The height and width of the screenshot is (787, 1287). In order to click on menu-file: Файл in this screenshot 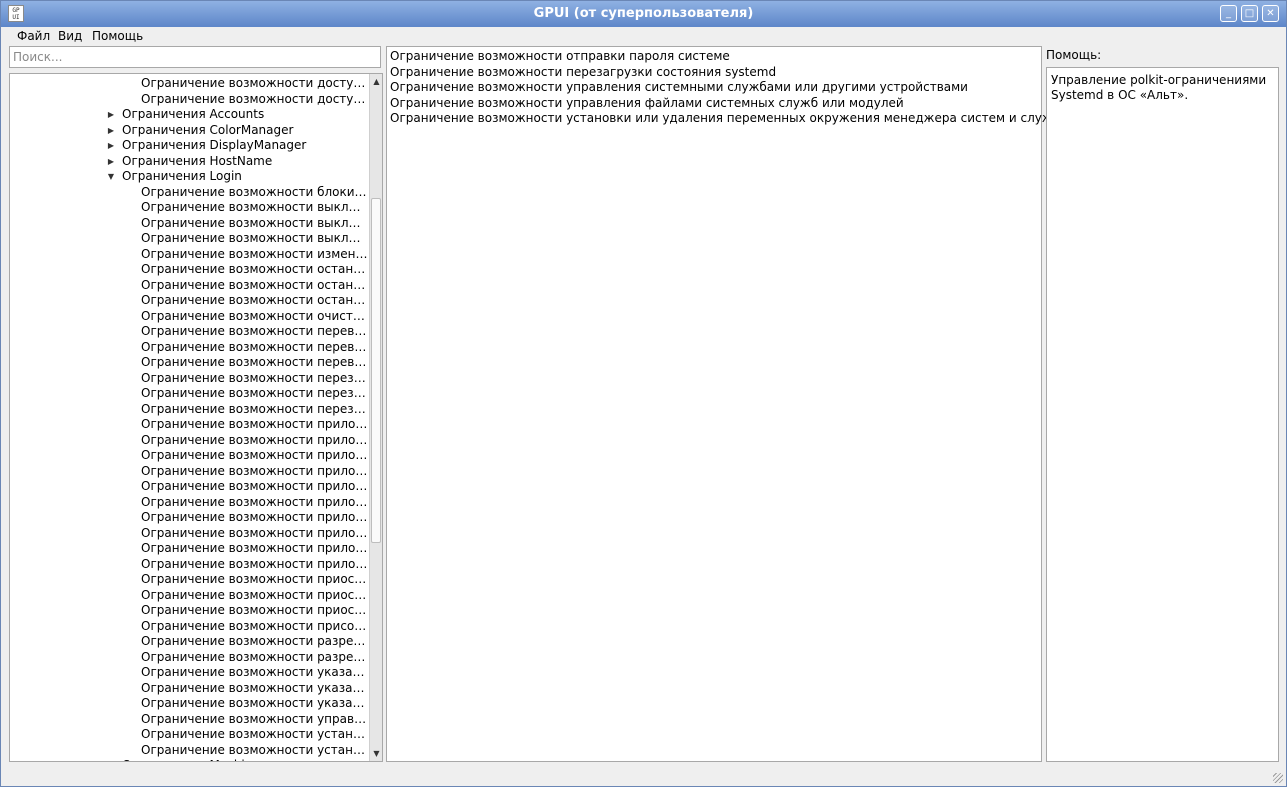, I will do `click(33, 36)`.